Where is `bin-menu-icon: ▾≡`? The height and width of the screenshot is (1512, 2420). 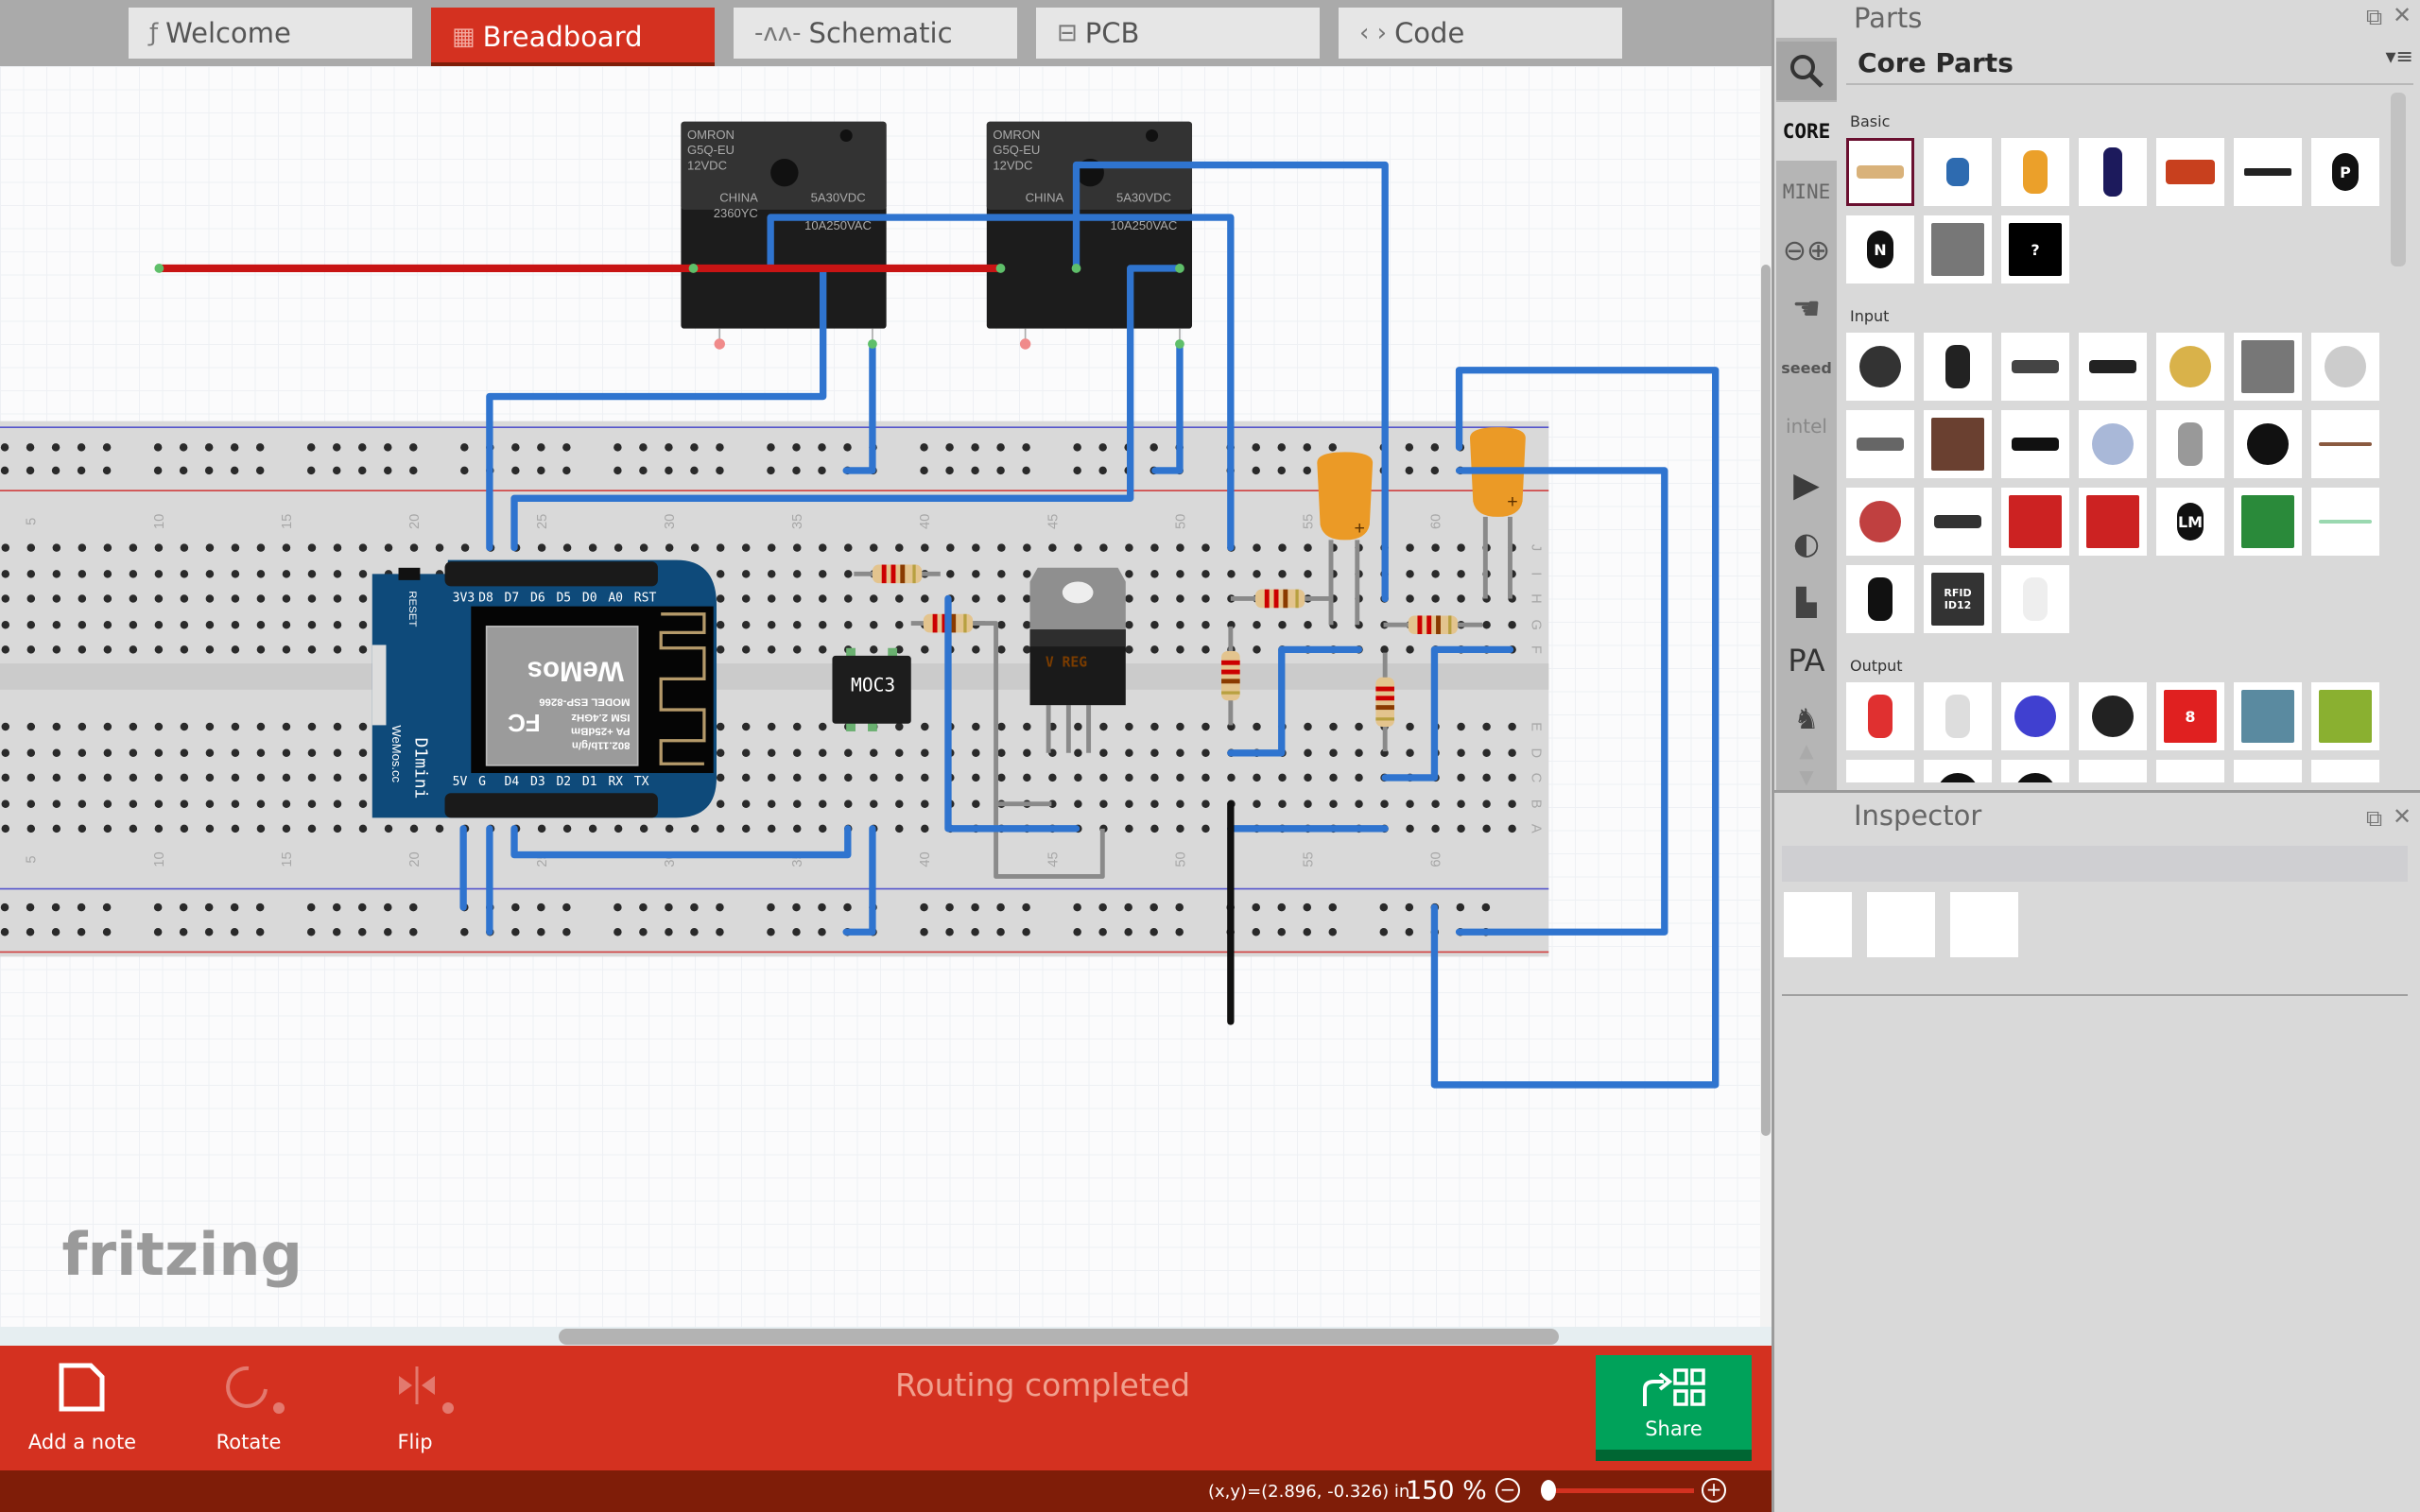 bin-menu-icon: ▾≡ is located at coordinates (2399, 57).